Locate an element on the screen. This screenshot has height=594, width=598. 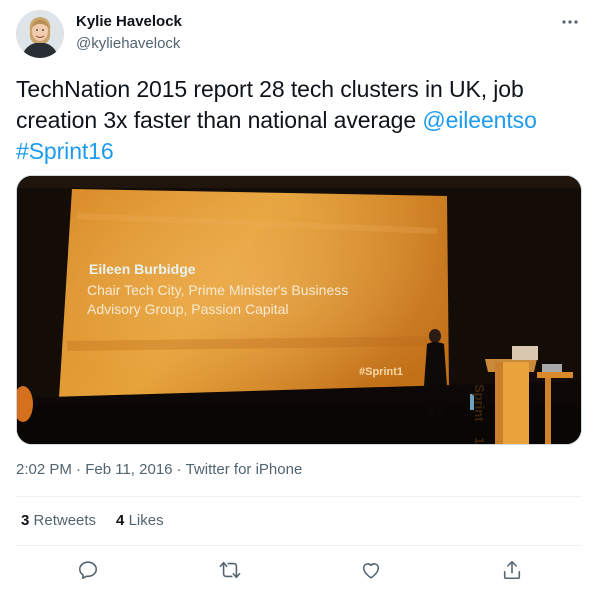
more-options-button is located at coordinates (570, 22).